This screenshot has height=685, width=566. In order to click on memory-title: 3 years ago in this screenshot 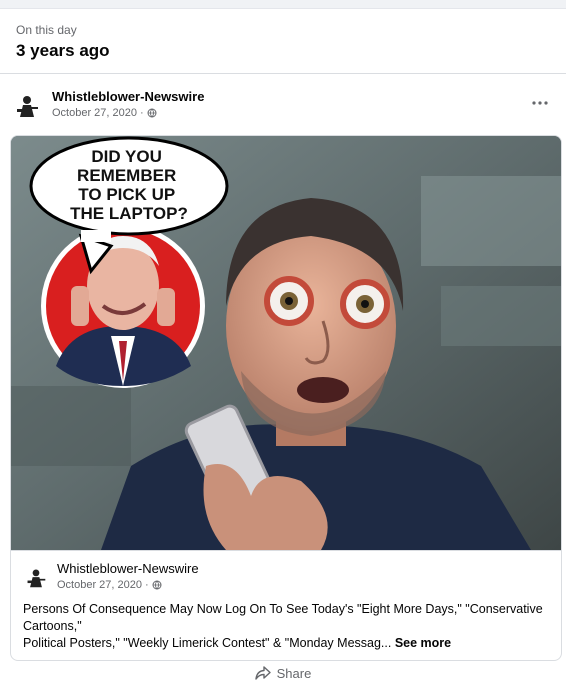, I will do `click(63, 50)`.